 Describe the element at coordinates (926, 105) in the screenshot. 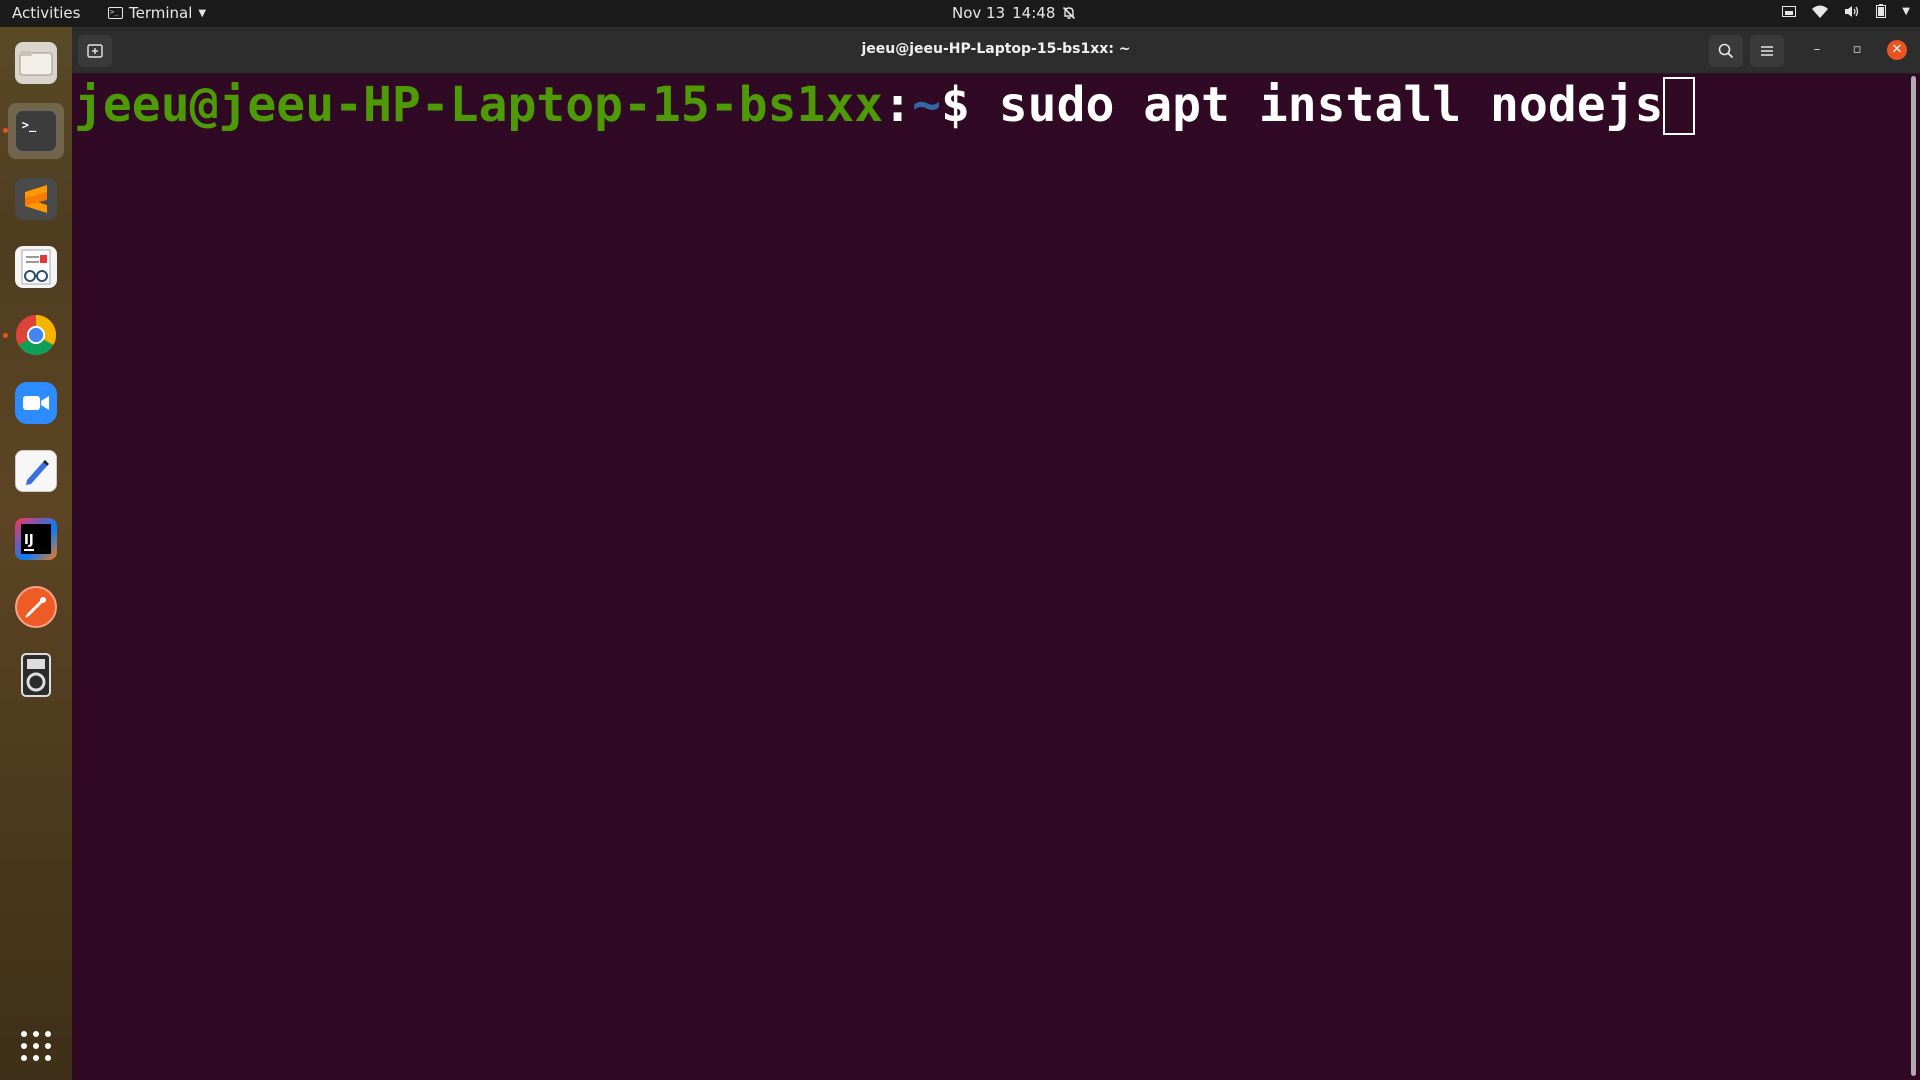

I see `prompt-path: ~` at that location.